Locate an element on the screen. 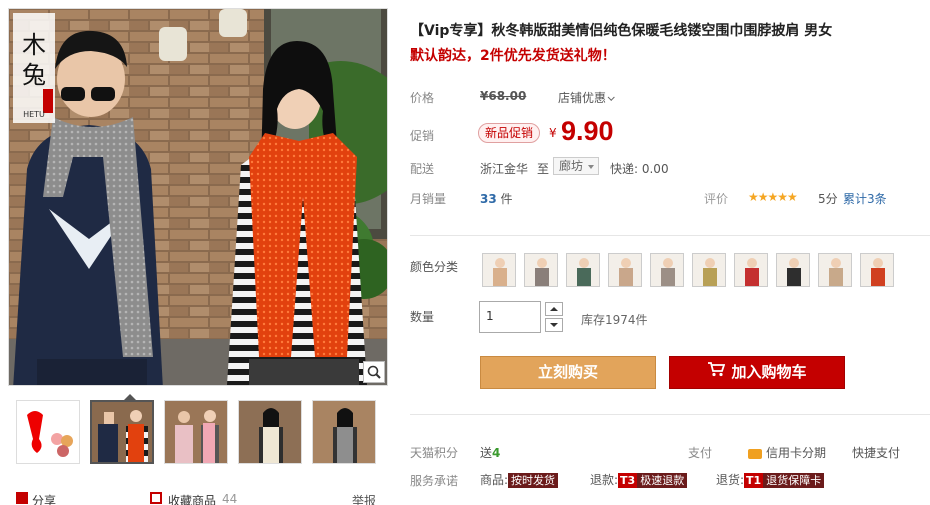  monthly-sales-unit: 件 is located at coordinates (506, 199).